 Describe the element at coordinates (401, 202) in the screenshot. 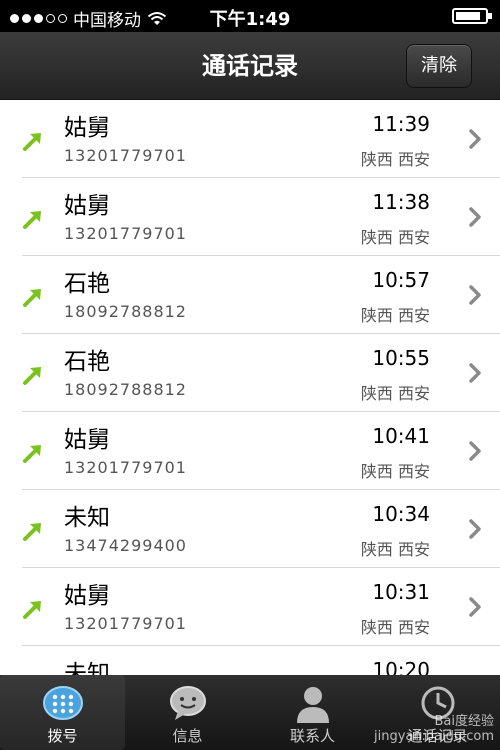

I see `call-time: 11:38` at that location.